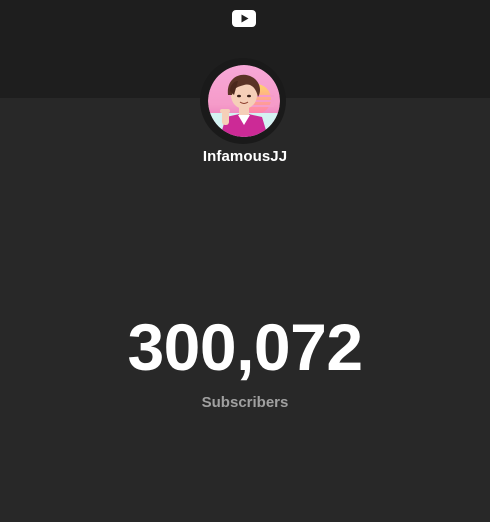 This screenshot has height=522, width=490. What do you see at coordinates (244, 101) in the screenshot?
I see `channel-avatar` at bounding box center [244, 101].